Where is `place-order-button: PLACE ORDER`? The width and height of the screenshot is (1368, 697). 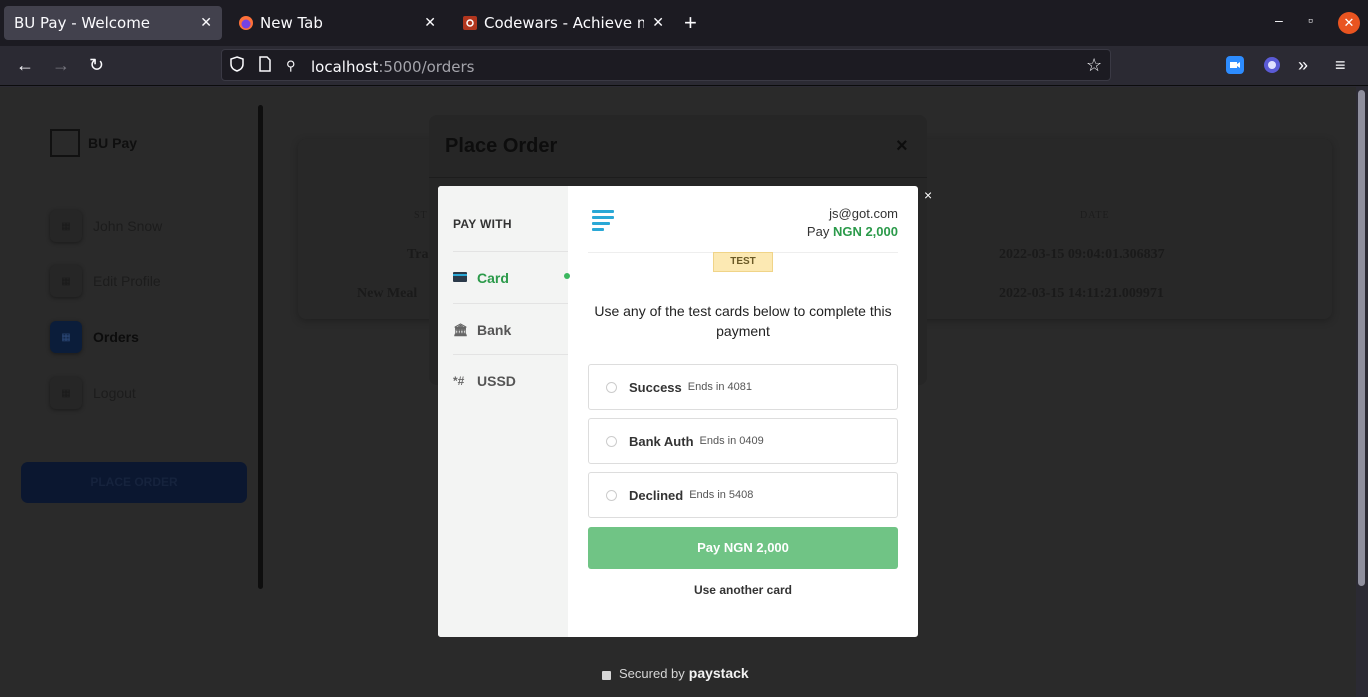 place-order-button: PLACE ORDER is located at coordinates (134, 482).